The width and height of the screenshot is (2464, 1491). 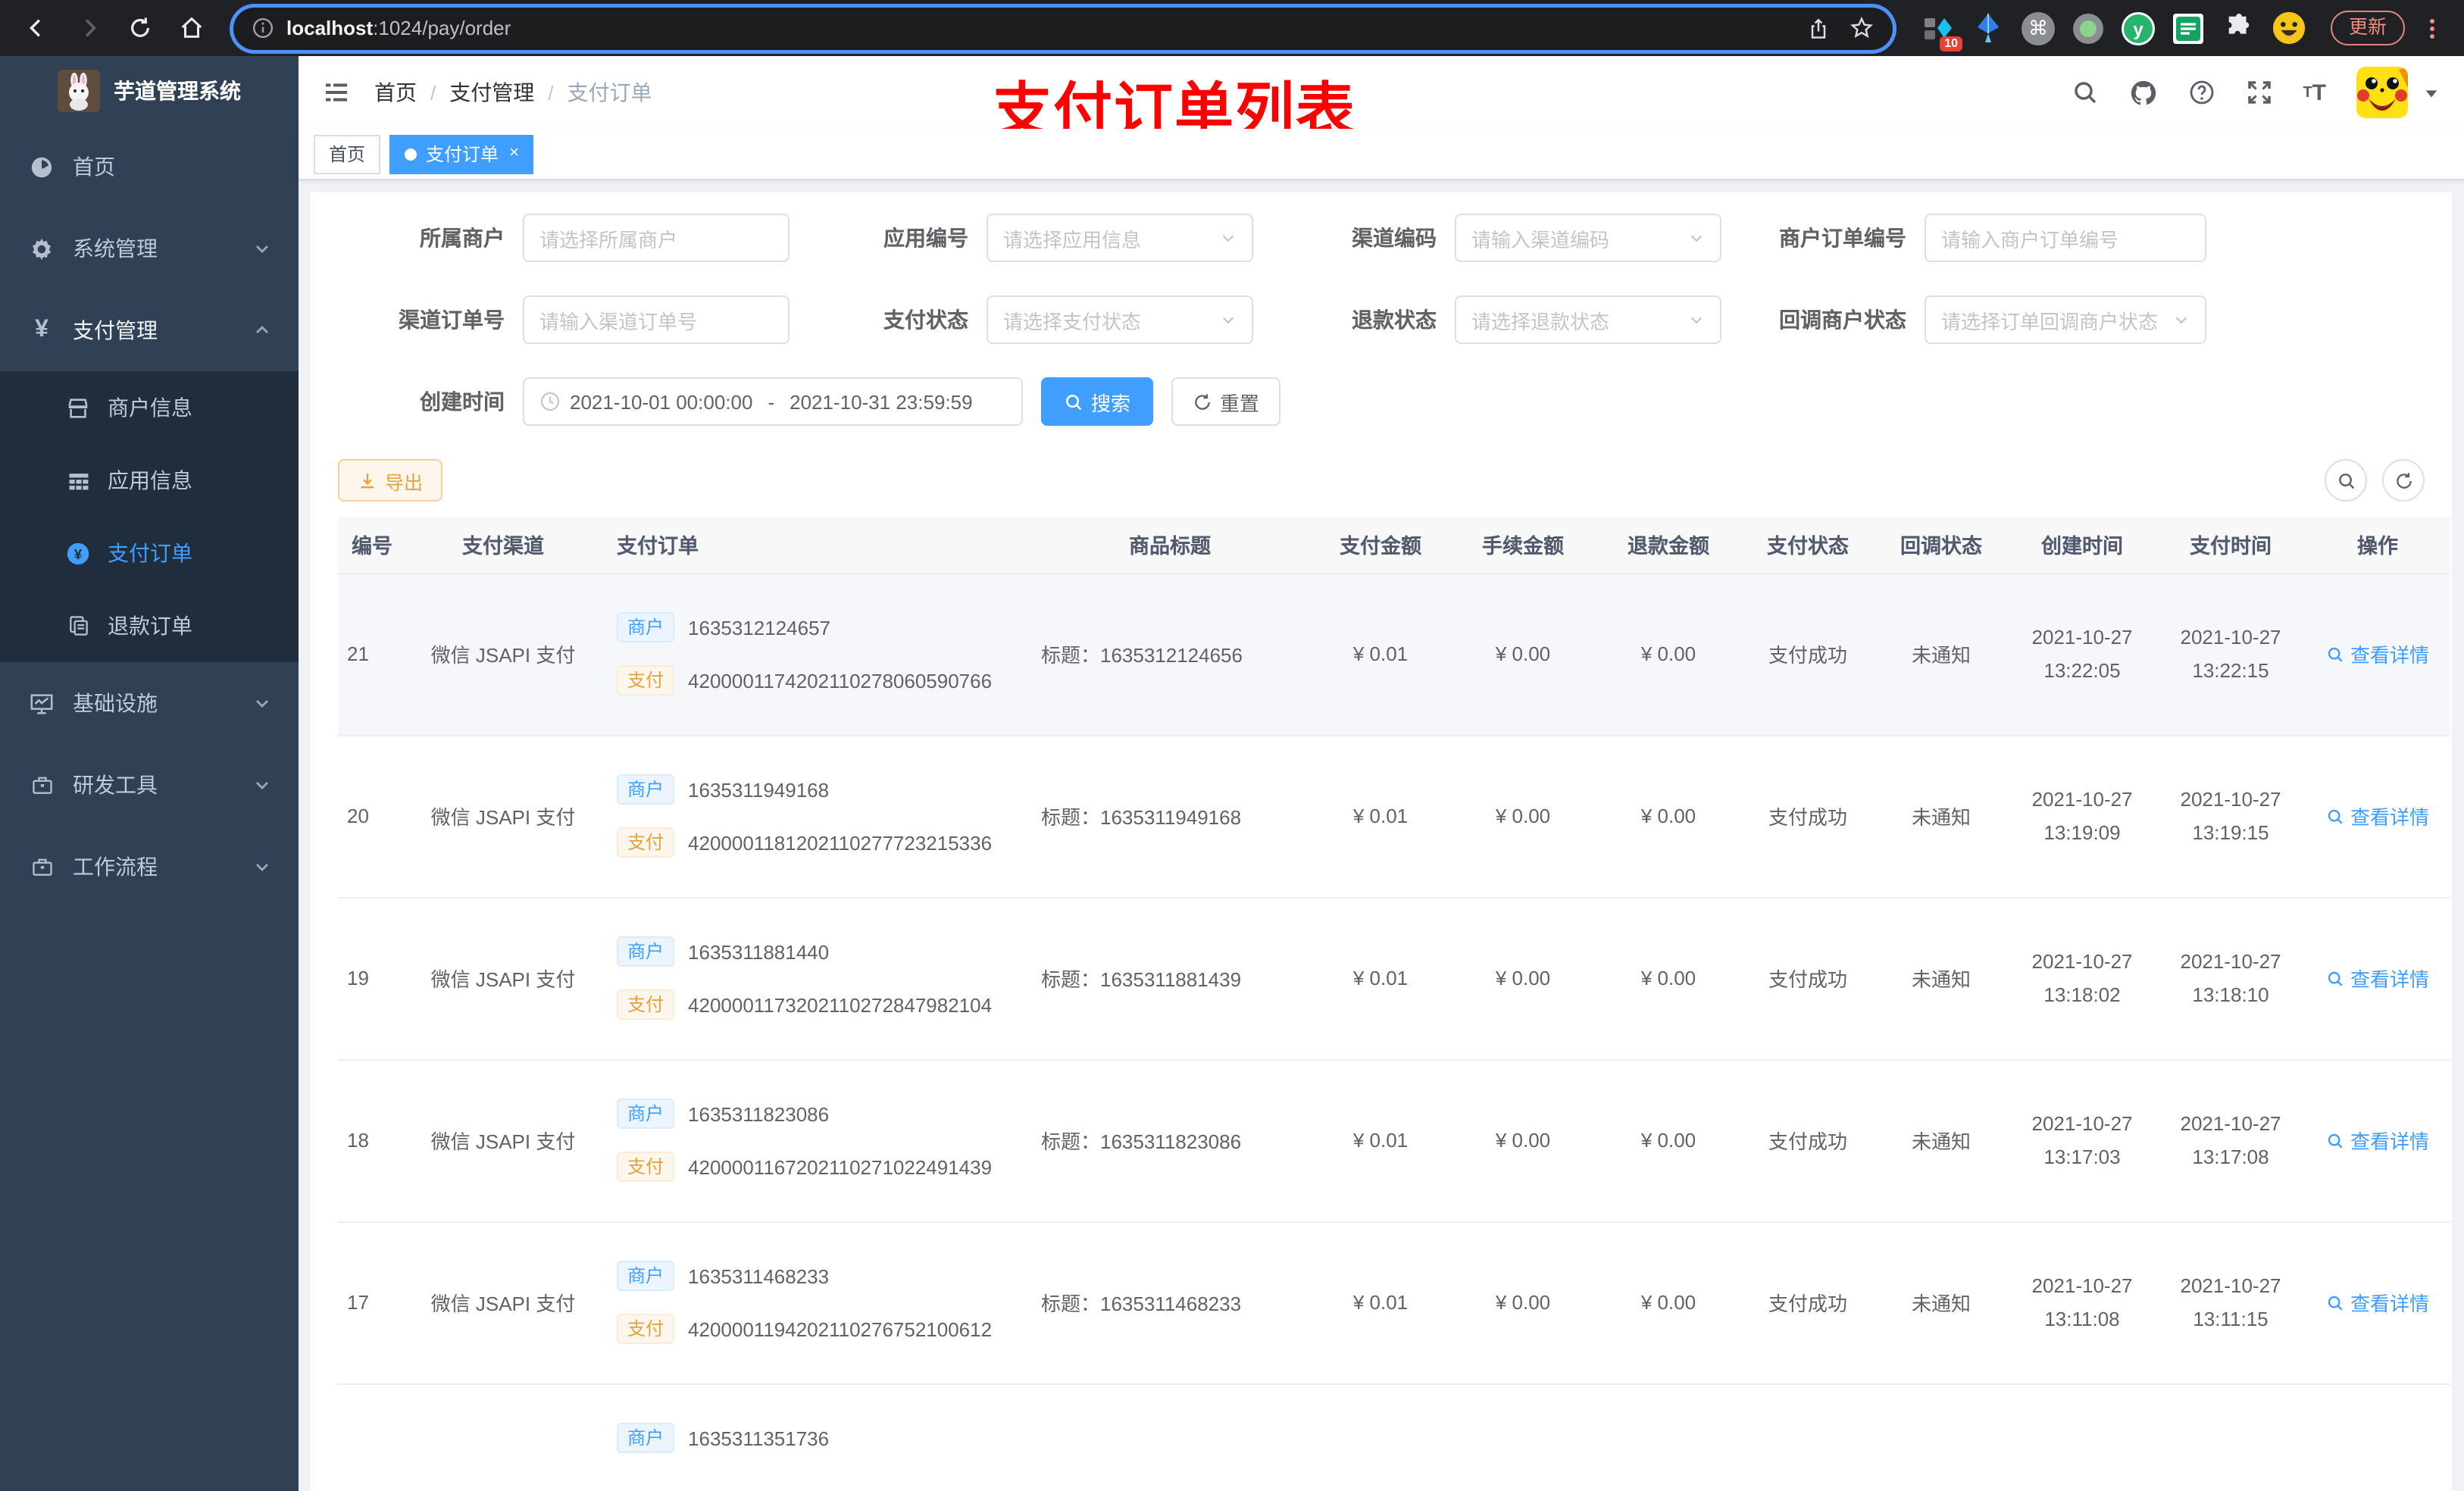 I want to click on collapse-menu-icon, so click(x=336, y=92).